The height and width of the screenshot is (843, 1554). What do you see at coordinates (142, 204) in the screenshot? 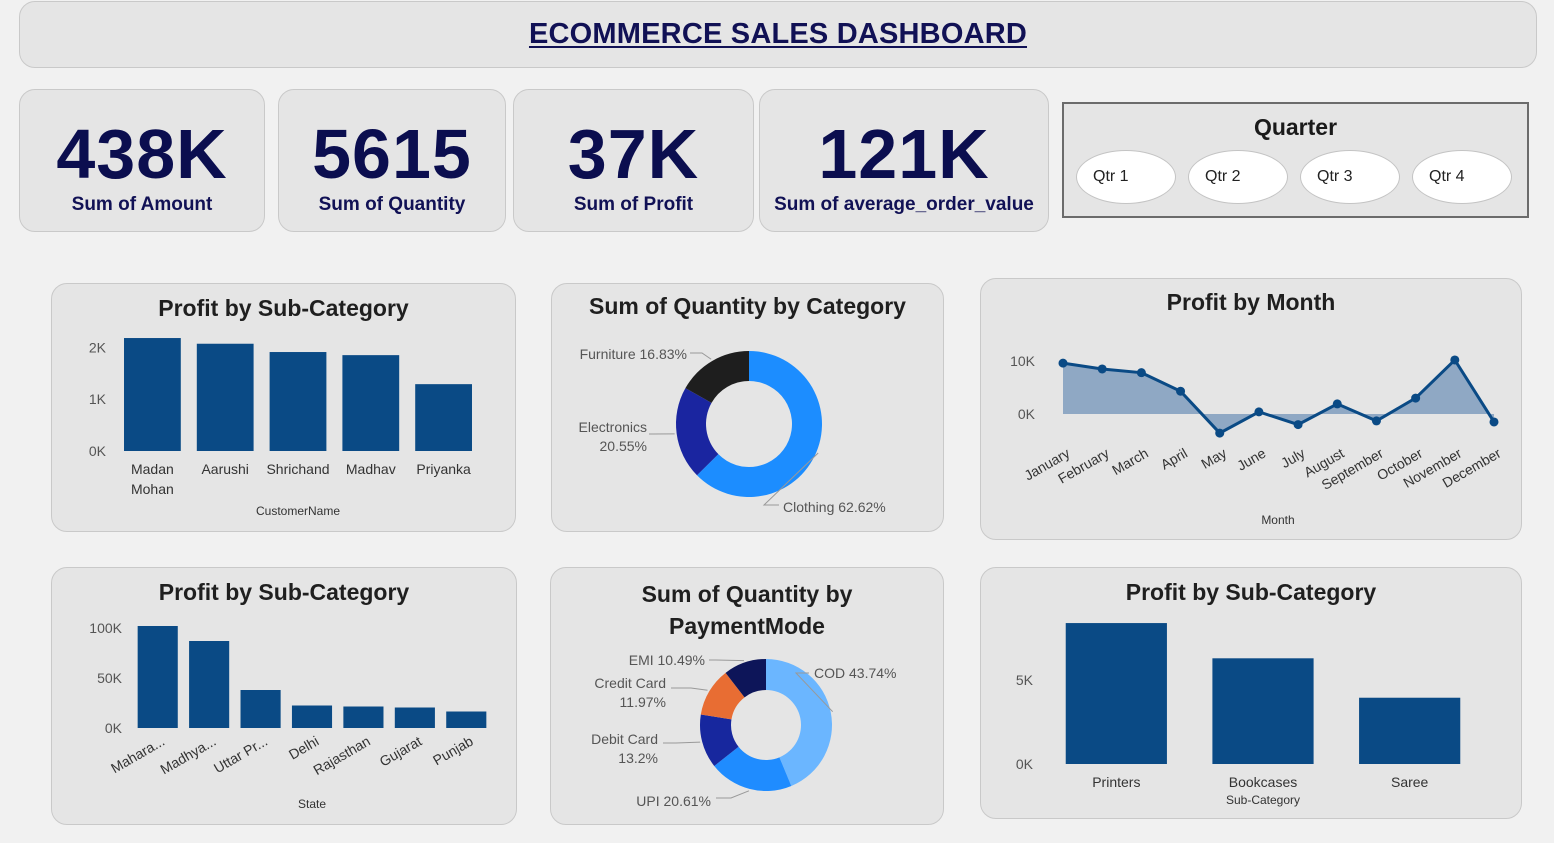
I see `kpi-label: Sum of Amount` at bounding box center [142, 204].